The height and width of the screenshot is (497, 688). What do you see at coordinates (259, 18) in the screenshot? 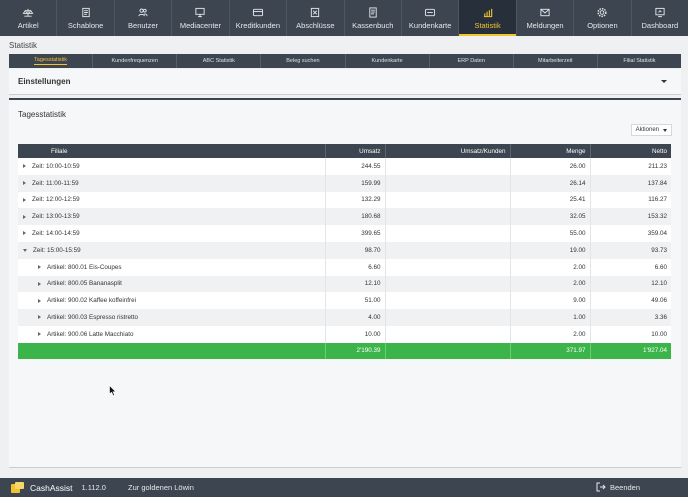
I see `nav-item-kreditkunden: Kreditkunden` at bounding box center [259, 18].